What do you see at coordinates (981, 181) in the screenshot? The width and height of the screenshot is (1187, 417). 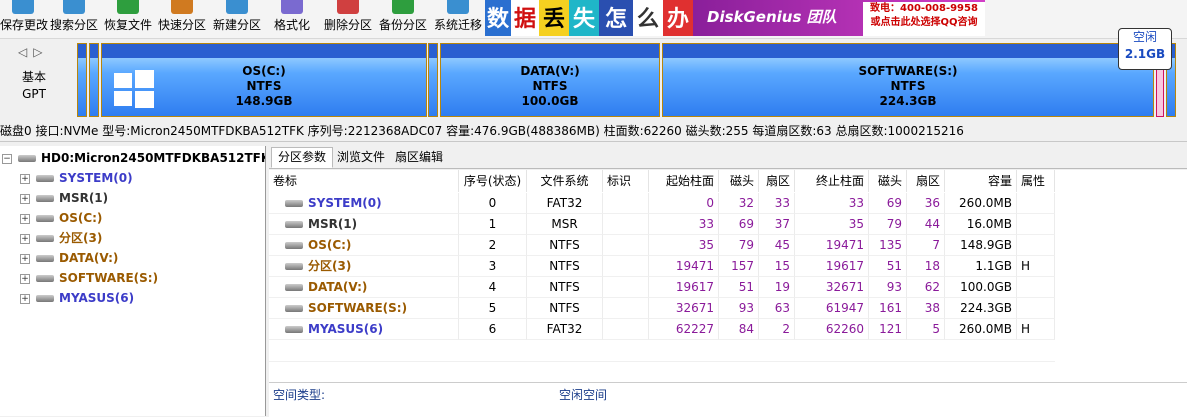 I see `column-header: 容量` at bounding box center [981, 181].